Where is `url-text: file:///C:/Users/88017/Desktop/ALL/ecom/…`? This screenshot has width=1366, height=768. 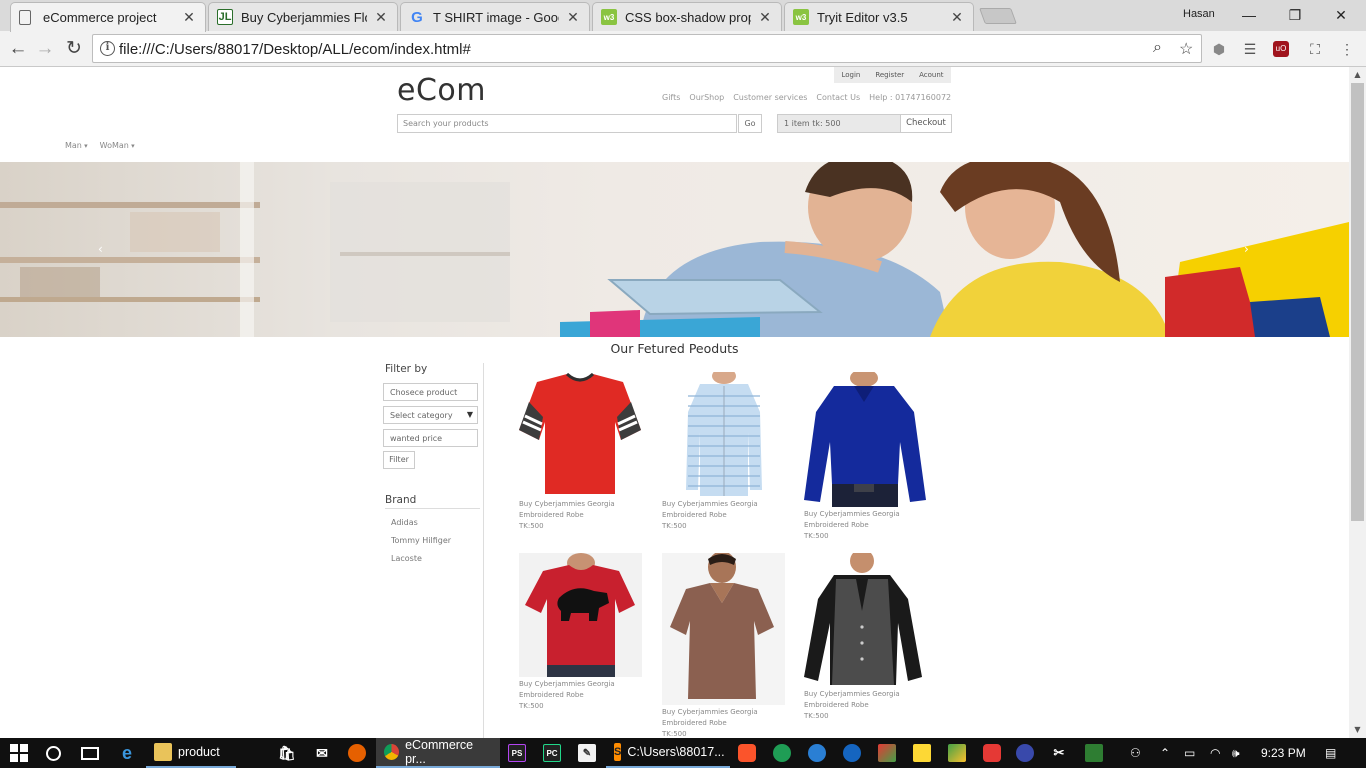 url-text: file:///C:/Users/88017/Desktop/ALL/ecom/… is located at coordinates (295, 49).